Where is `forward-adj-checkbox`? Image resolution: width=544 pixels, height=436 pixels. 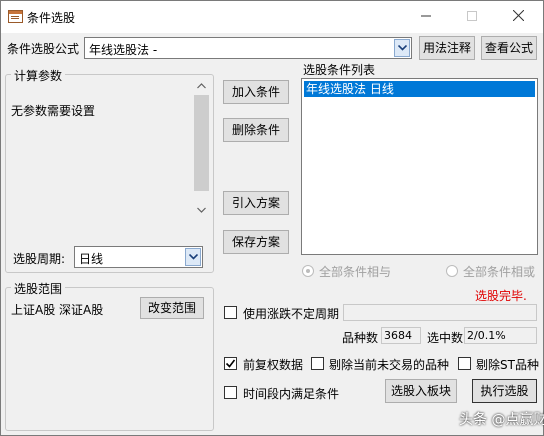
forward-adj-checkbox is located at coordinates (230, 363).